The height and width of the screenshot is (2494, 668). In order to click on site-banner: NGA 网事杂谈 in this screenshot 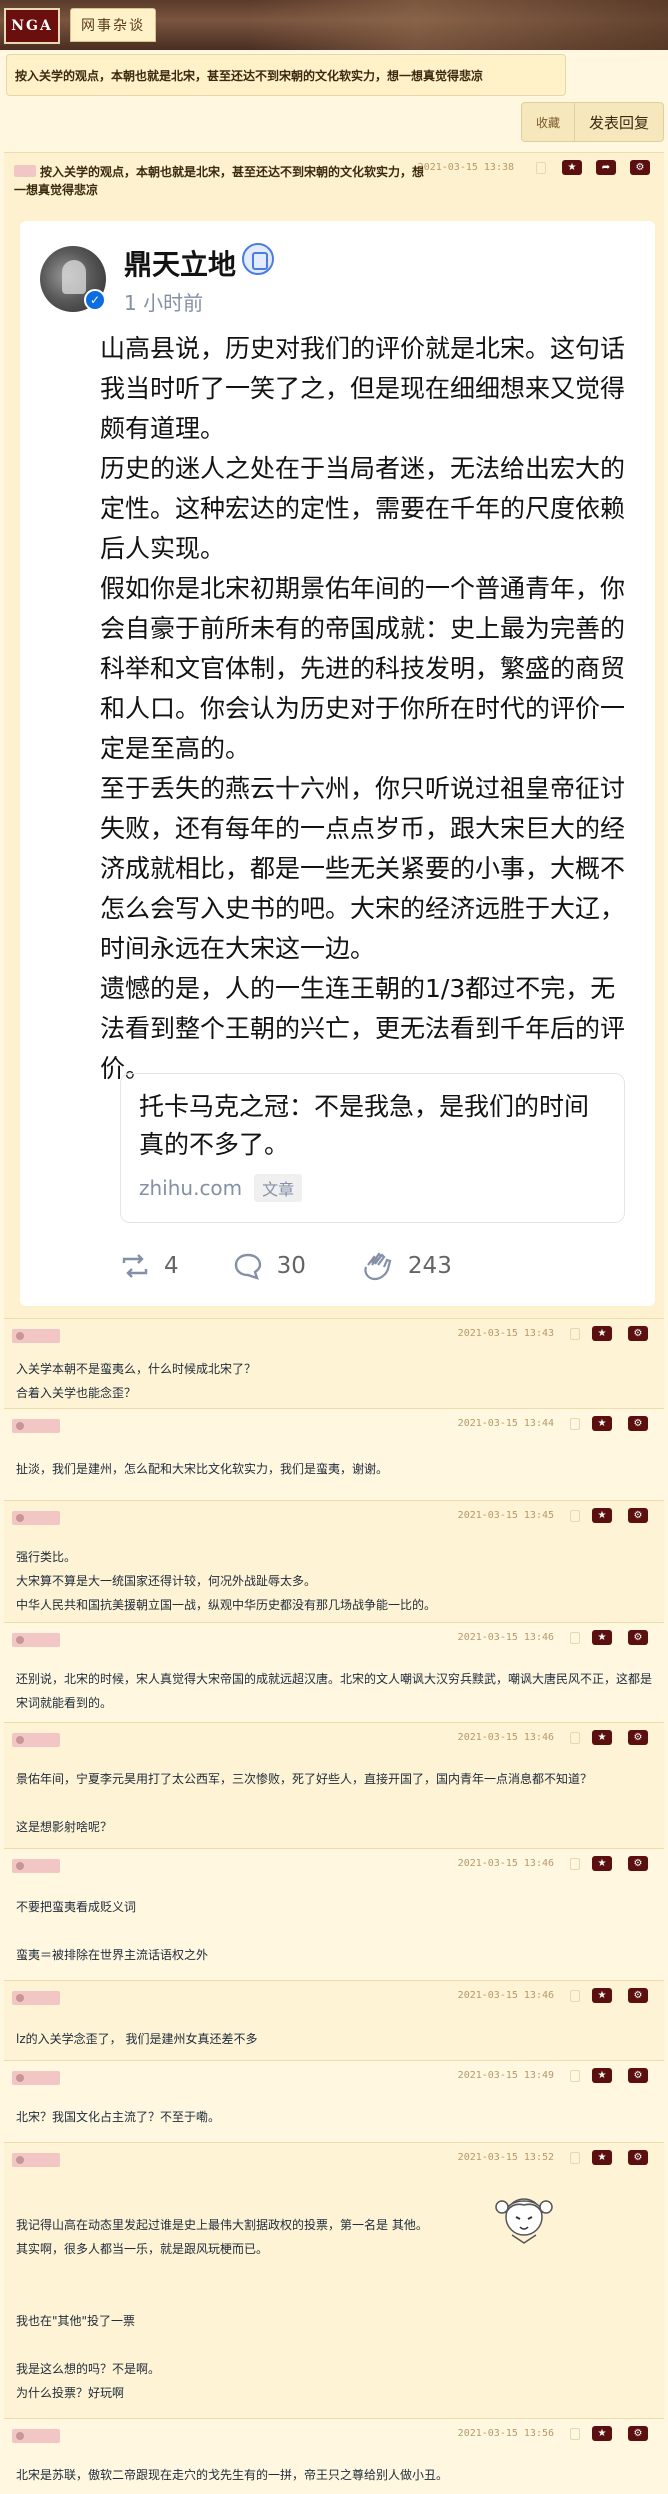, I will do `click(334, 25)`.